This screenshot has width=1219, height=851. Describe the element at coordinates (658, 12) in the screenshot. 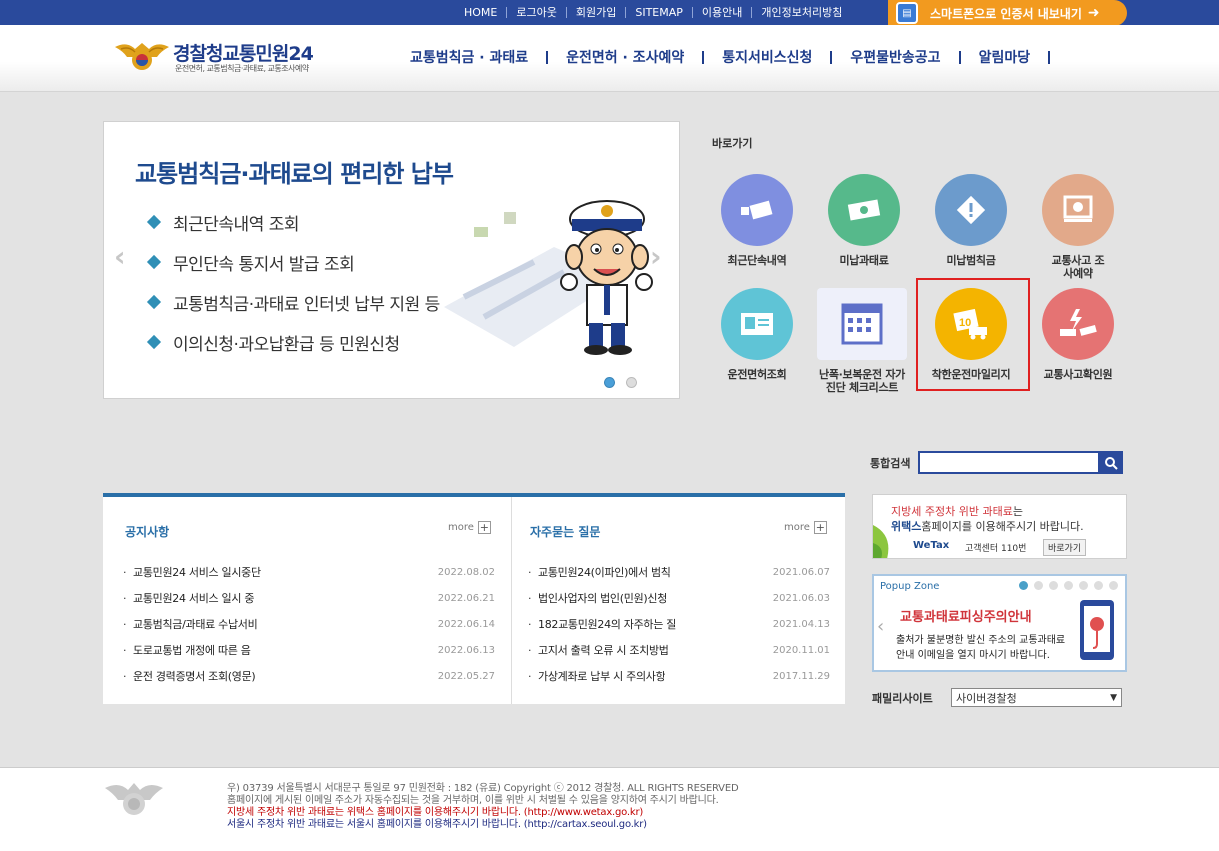

I see `sitemap-link: SITEMAP` at that location.